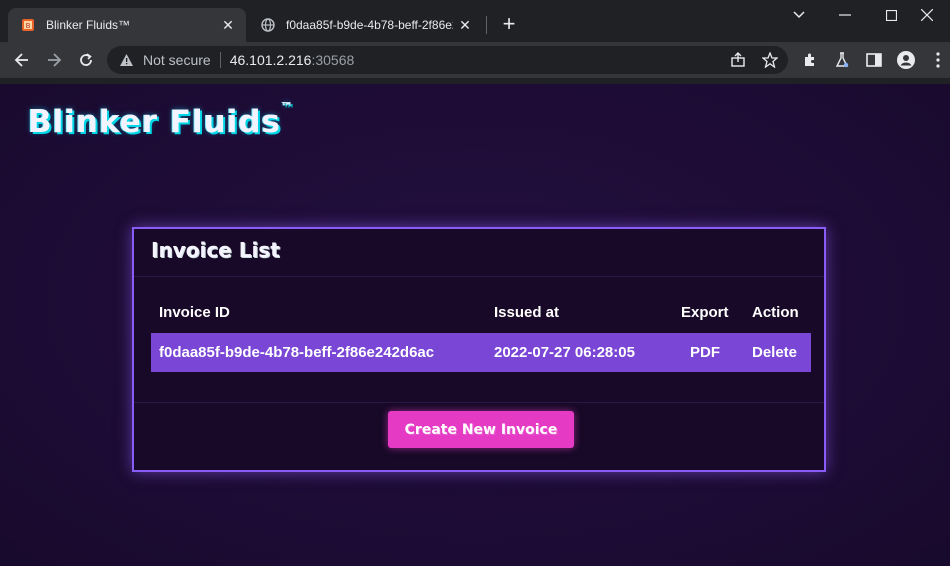  Describe the element at coordinates (486, 25) in the screenshot. I see `tab-separator` at that location.